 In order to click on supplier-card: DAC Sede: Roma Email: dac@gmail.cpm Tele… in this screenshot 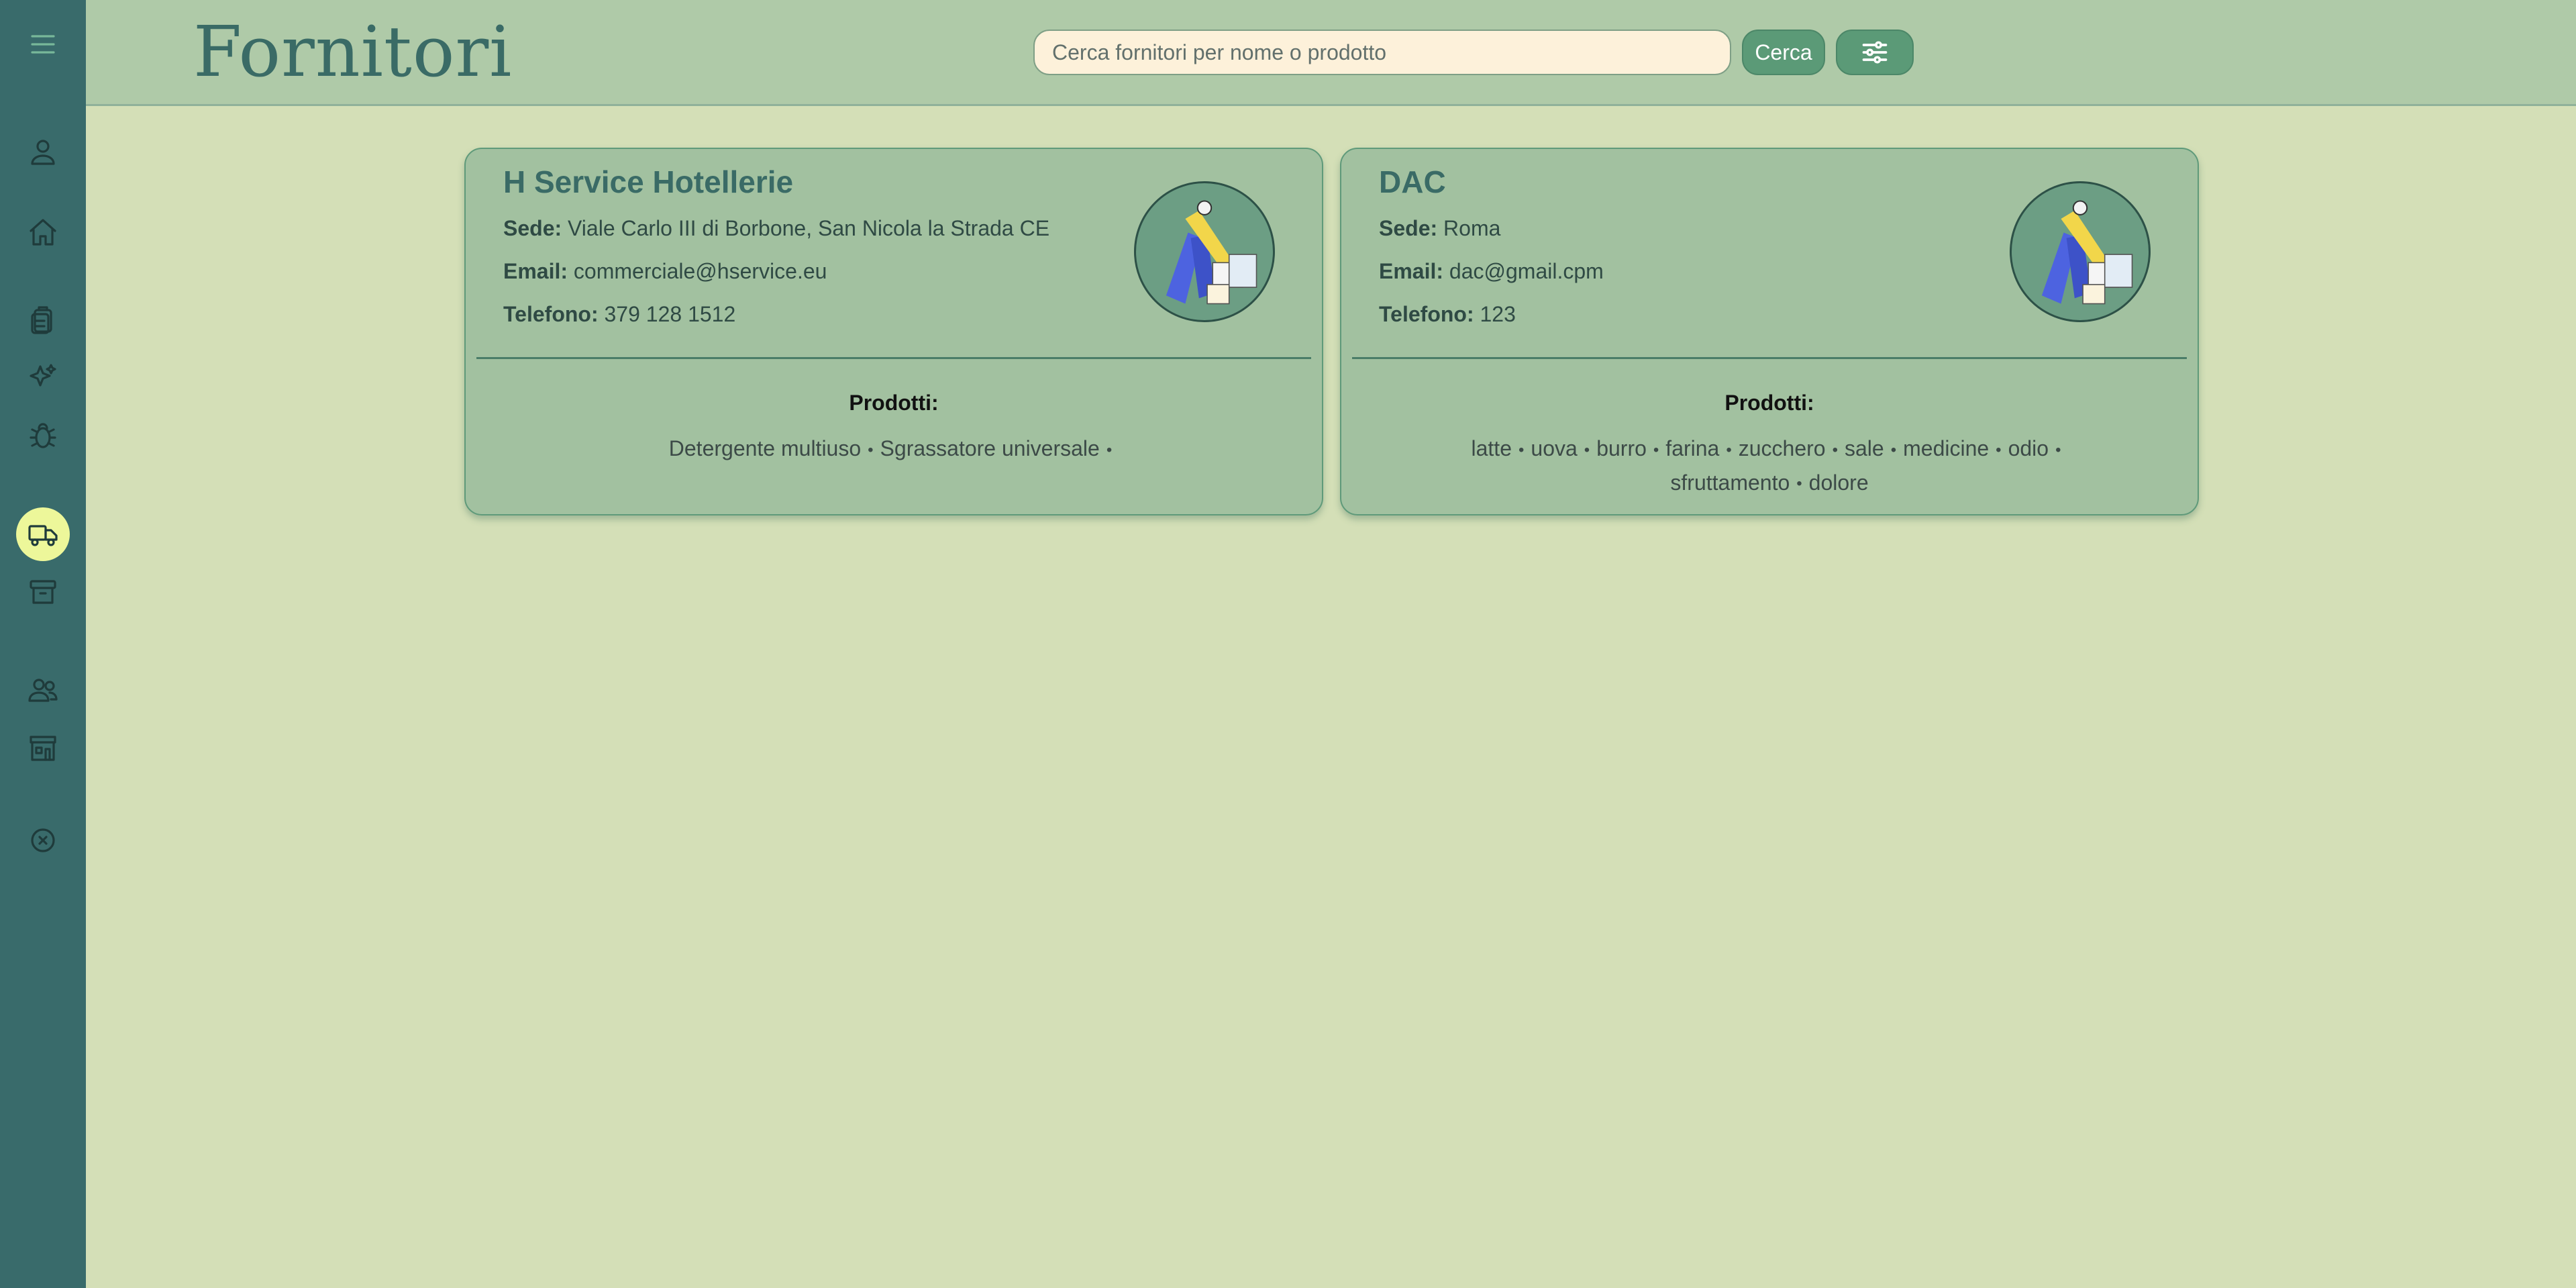, I will do `click(1769, 331)`.